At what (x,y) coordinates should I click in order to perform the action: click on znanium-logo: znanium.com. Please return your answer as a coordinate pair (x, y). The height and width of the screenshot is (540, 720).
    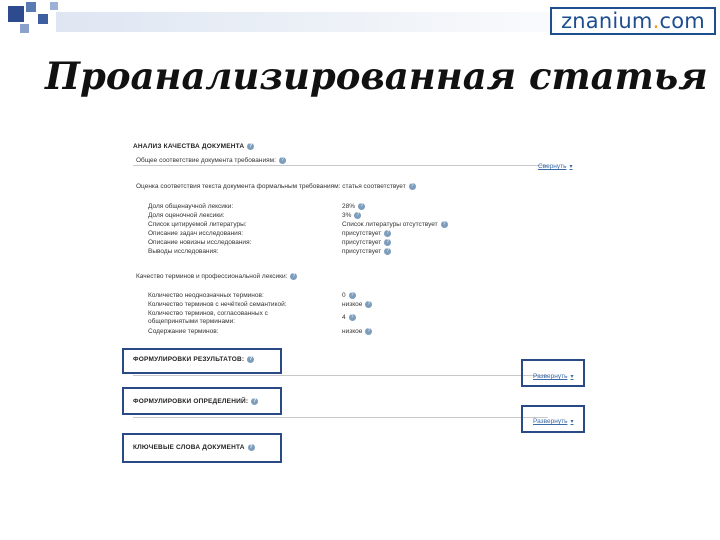
    Looking at the image, I should click on (633, 21).